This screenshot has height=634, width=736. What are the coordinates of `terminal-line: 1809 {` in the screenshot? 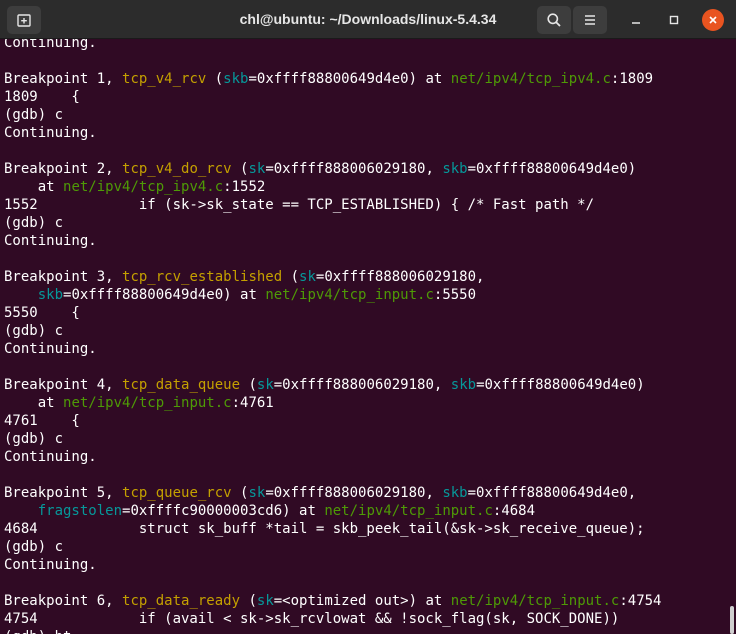 It's located at (42, 97).